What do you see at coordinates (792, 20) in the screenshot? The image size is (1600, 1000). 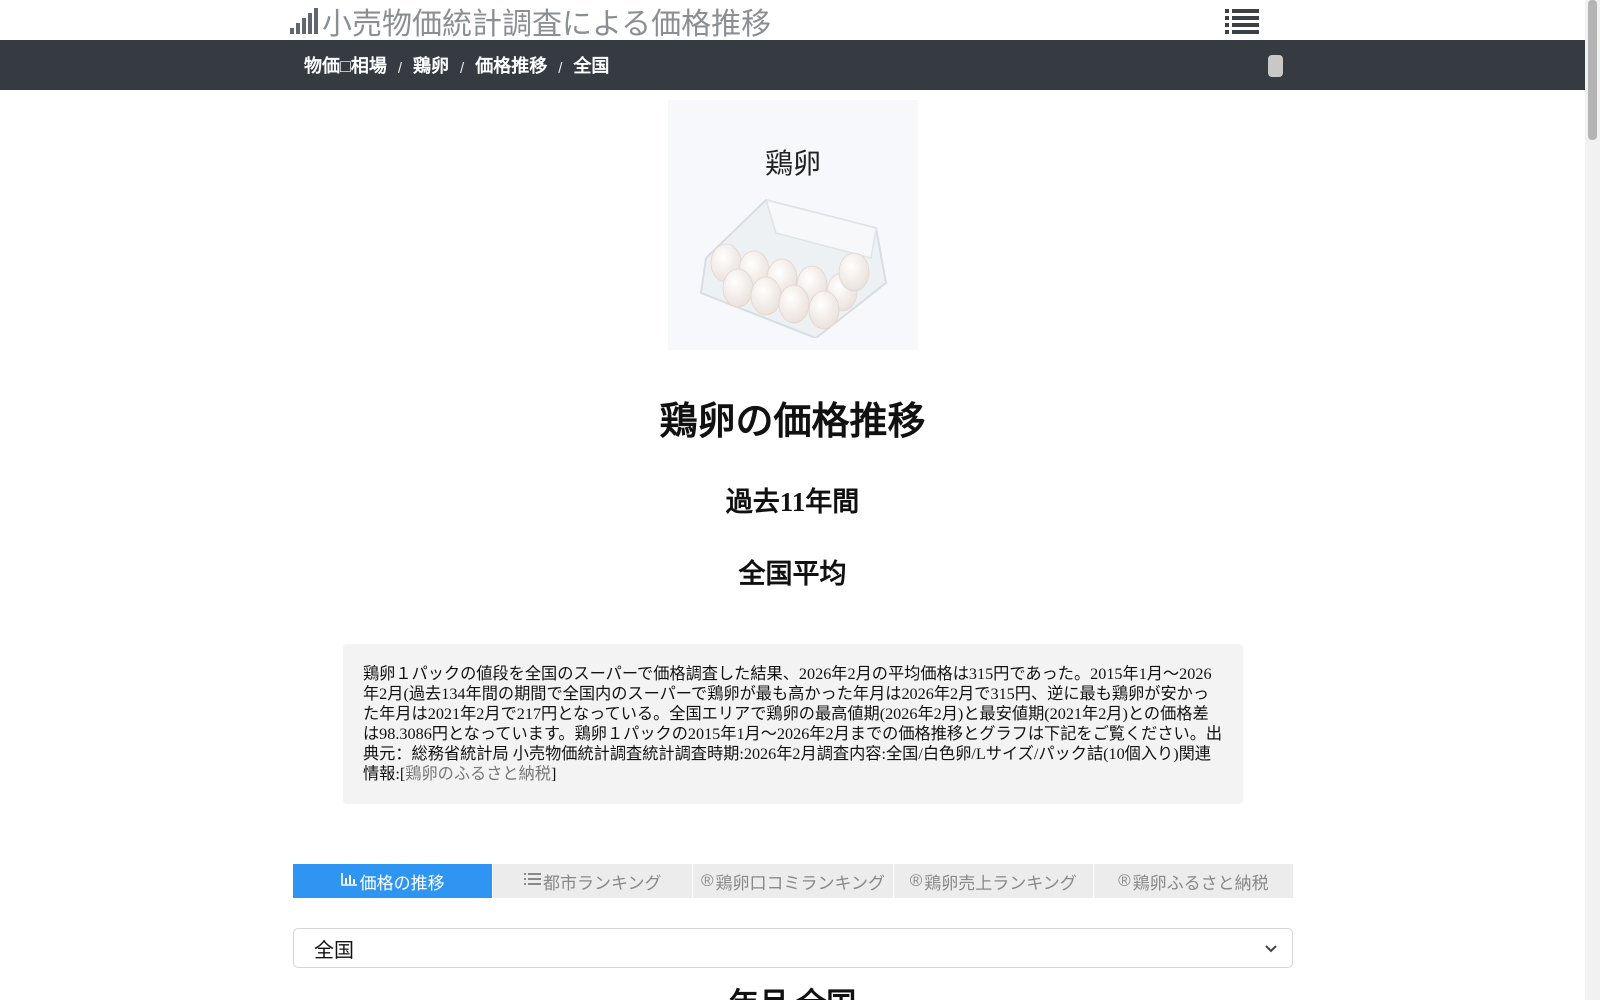 I see `top-header: 小売物価統計調査による価格推移` at bounding box center [792, 20].